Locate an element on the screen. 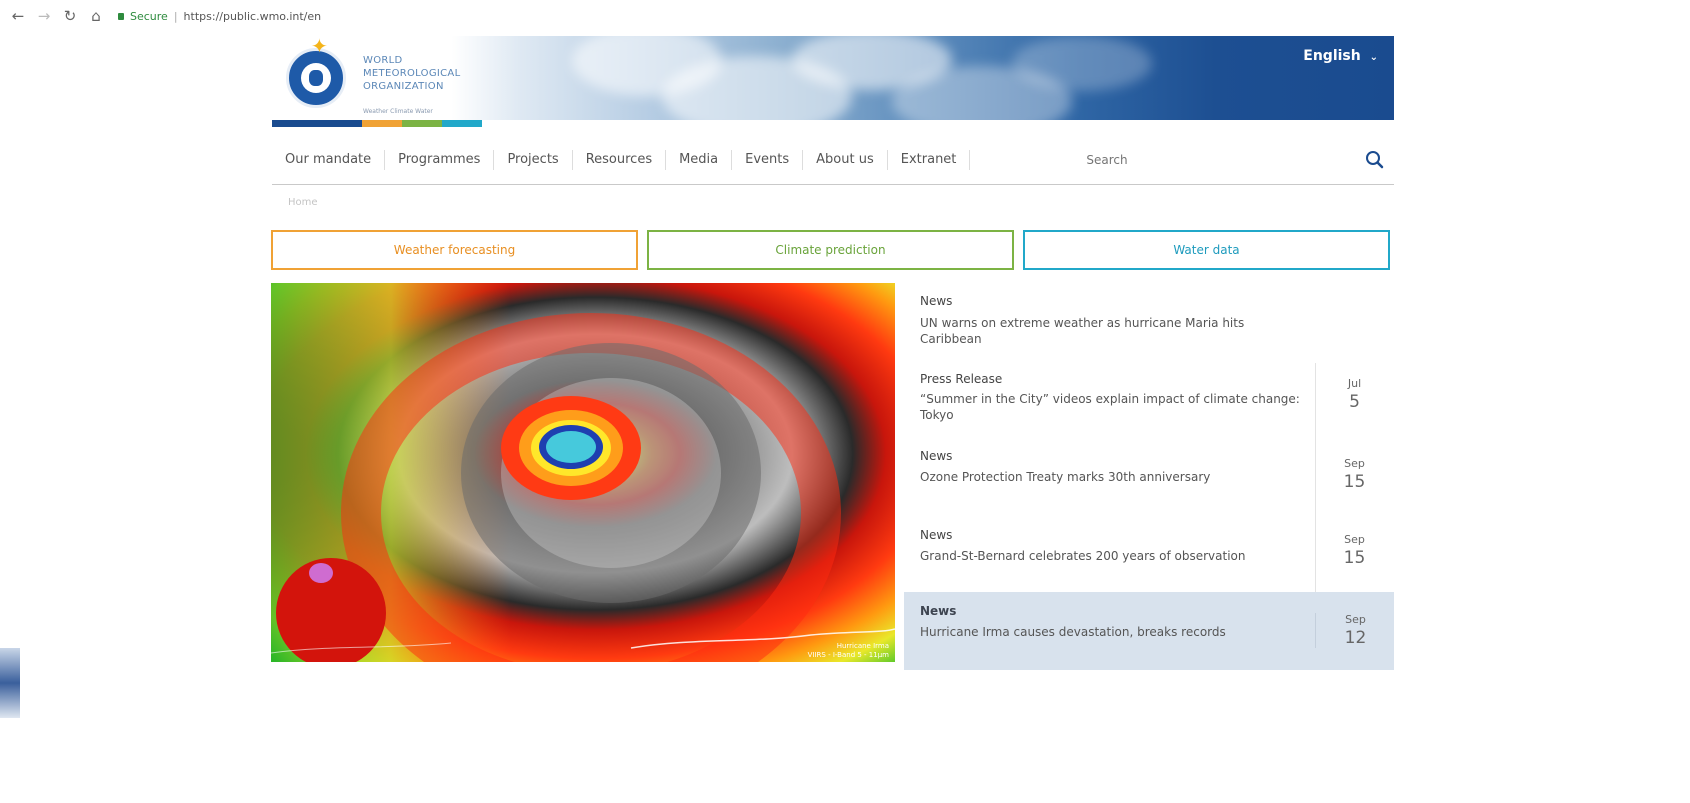  address-bar: https://public.wmo.int/en is located at coordinates (253, 16).